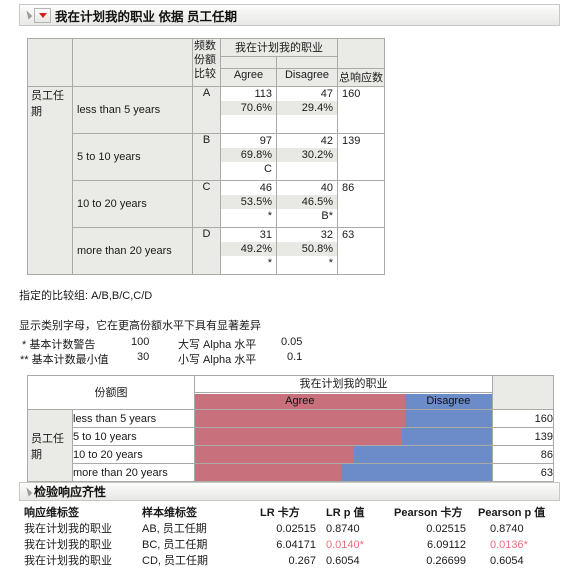 Image resolution: width=565 pixels, height=573 pixels. I want to click on share-row: 5 to 10 years 139, so click(291, 436).